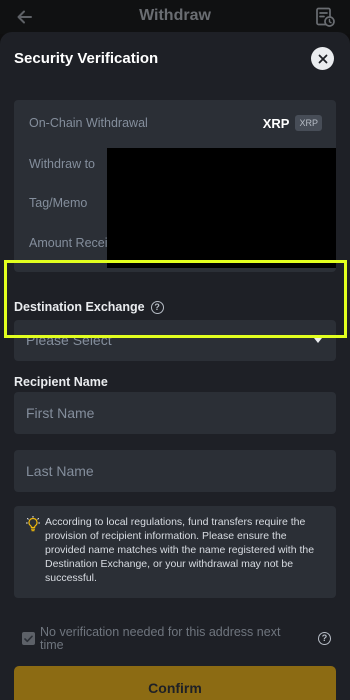 Image resolution: width=350 pixels, height=700 pixels. Describe the element at coordinates (318, 340) in the screenshot. I see `chevron-down-icon` at that location.